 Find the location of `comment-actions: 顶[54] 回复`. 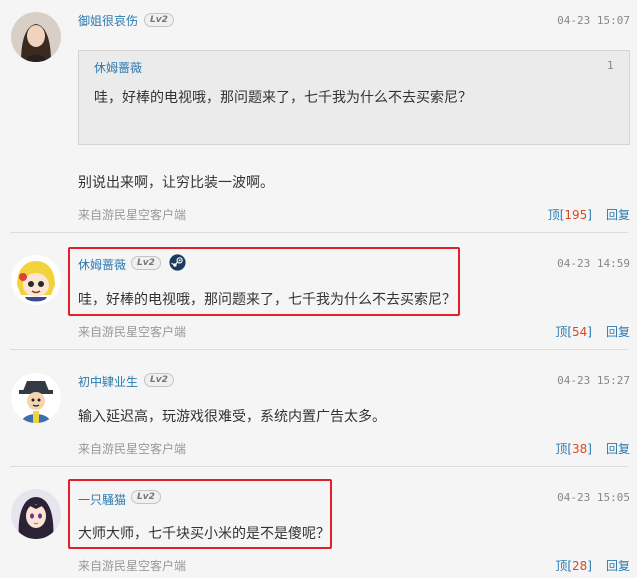

comment-actions: 顶[54] 回复 is located at coordinates (592, 331).